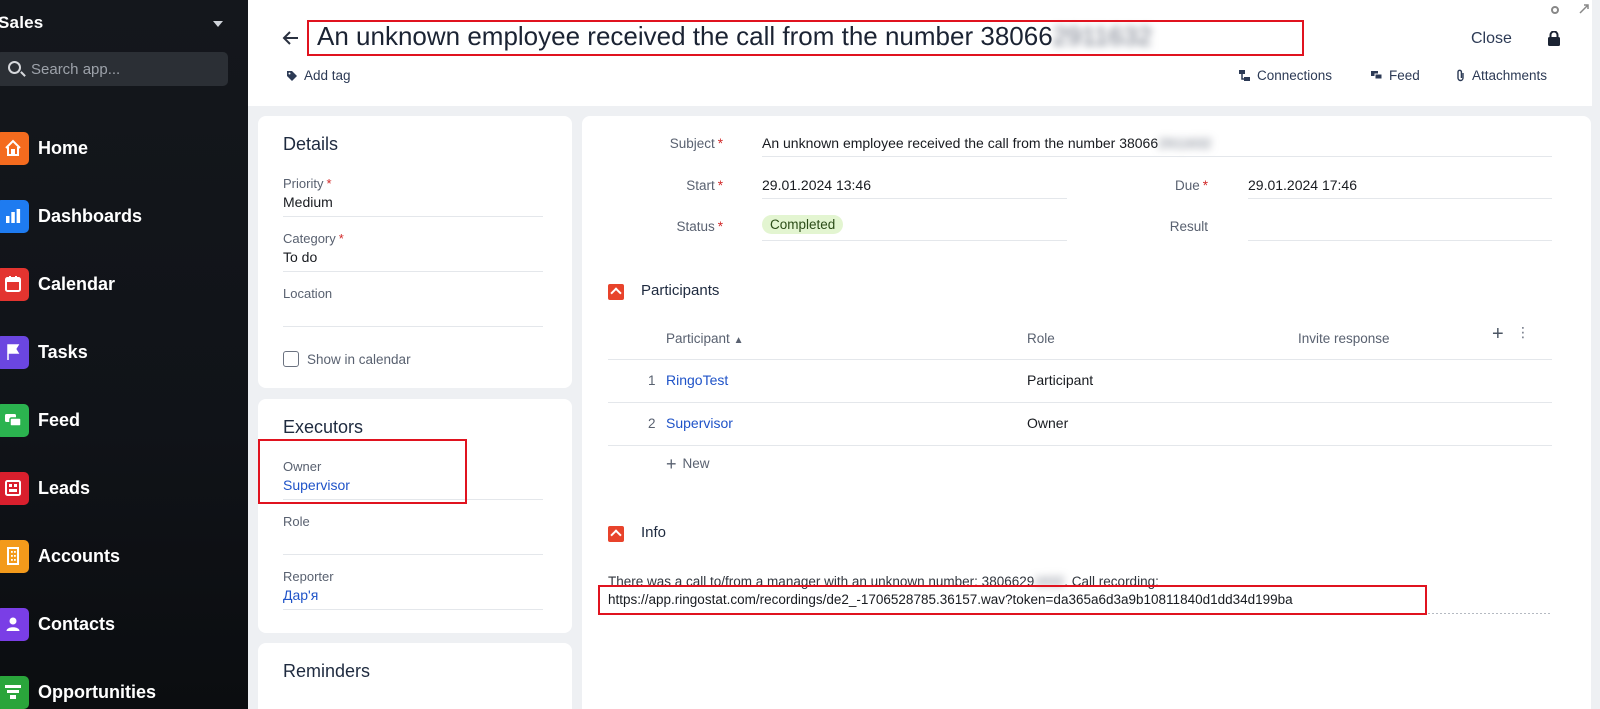  Describe the element at coordinates (1048, 423) in the screenshot. I see `participant-role: Owner` at that location.